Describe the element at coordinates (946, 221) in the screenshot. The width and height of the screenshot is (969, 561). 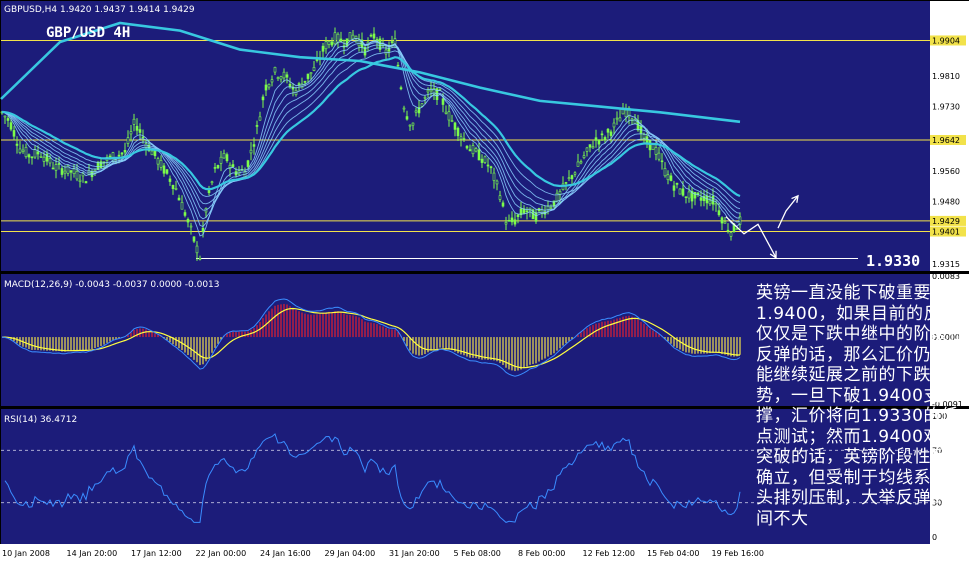
I see `price-axis-label-6: 1.9429` at that location.